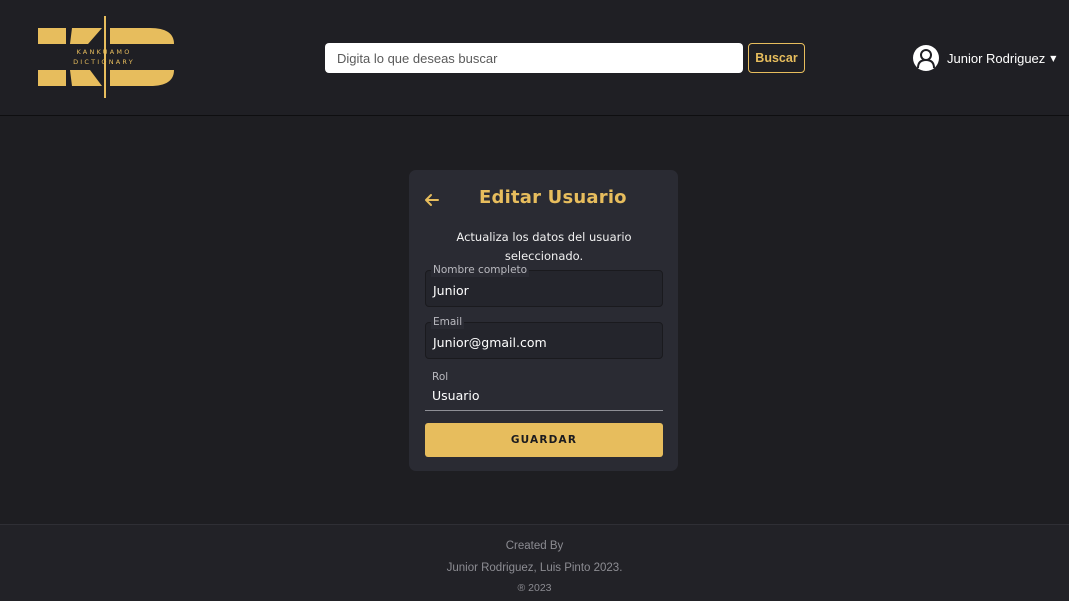  What do you see at coordinates (544, 440) in the screenshot?
I see `save-button: GUARDAR` at bounding box center [544, 440].